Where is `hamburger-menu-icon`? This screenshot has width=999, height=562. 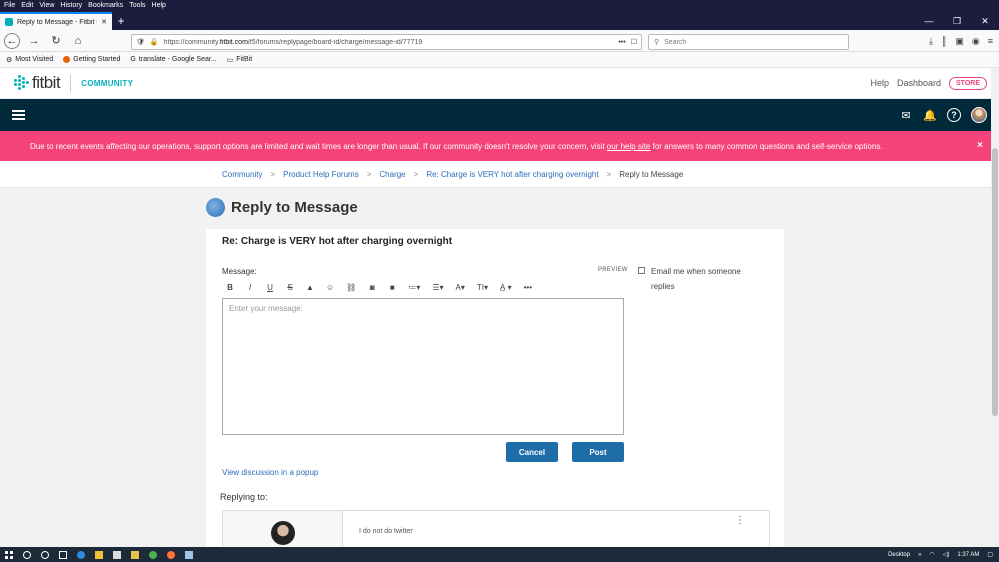
hamburger-menu-icon is located at coordinates (18, 115).